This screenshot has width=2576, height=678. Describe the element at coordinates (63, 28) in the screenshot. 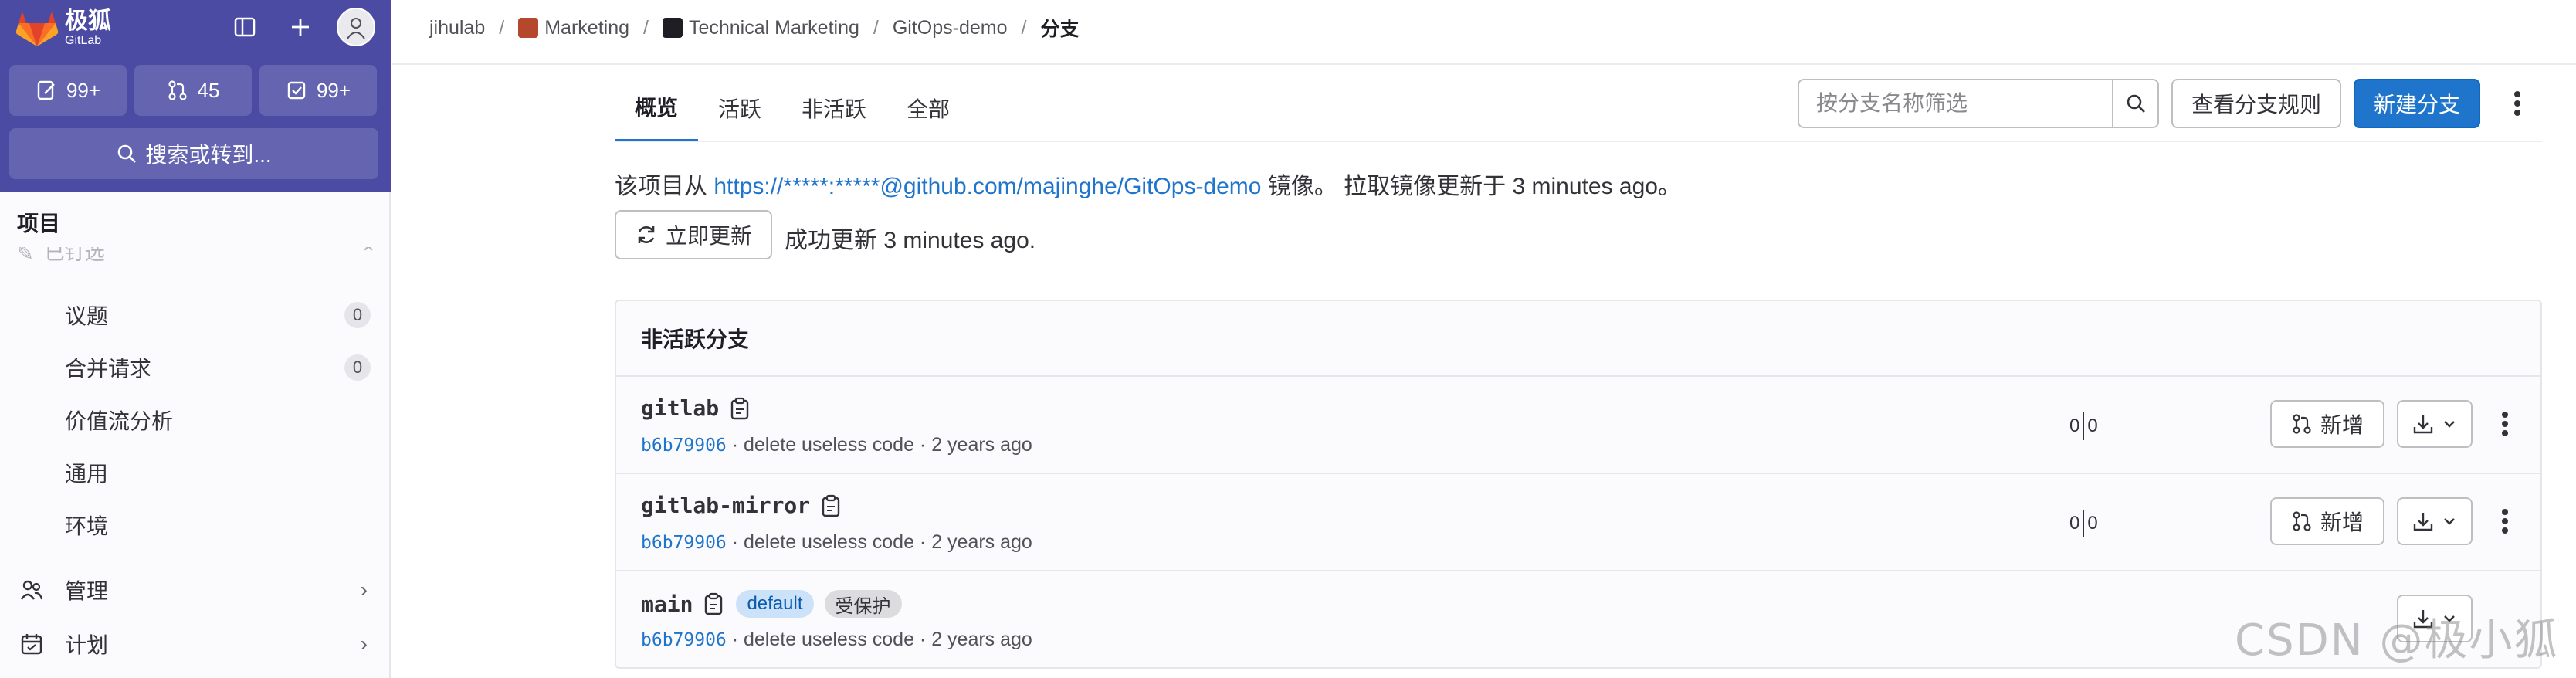

I see `gitlab-logo: 极狐 GitLab` at that location.